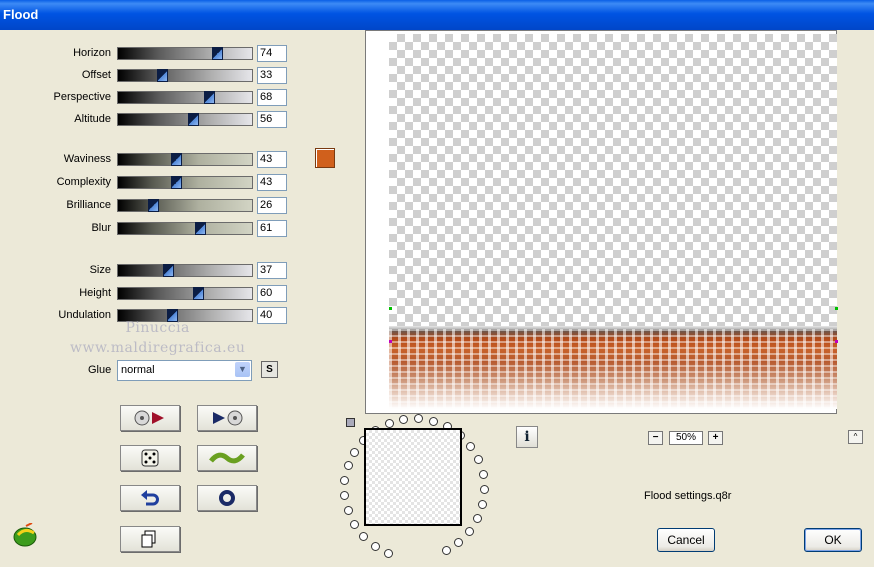 The width and height of the screenshot is (874, 567). What do you see at coordinates (185, 53) in the screenshot?
I see `horizon-slider` at bounding box center [185, 53].